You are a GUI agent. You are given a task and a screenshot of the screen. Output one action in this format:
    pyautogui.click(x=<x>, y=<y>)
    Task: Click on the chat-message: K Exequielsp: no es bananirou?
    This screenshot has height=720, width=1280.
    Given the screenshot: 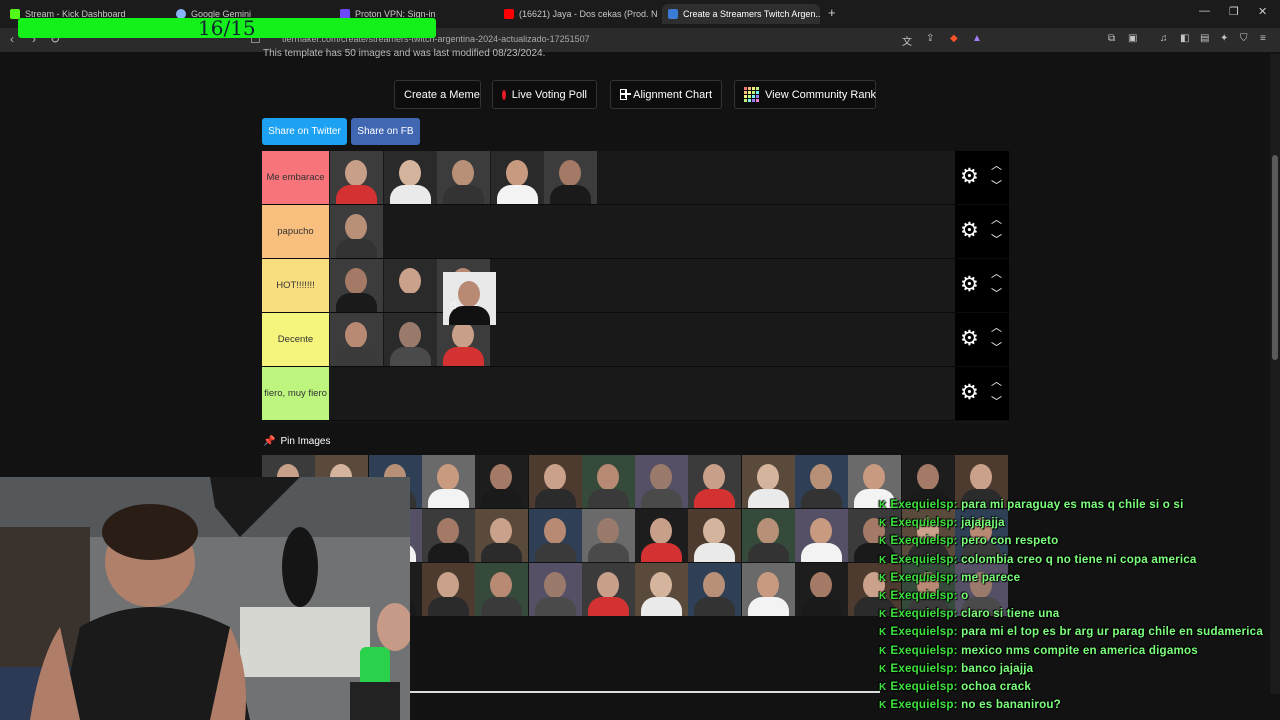 What is the action you would take?
    pyautogui.click(x=1079, y=705)
    